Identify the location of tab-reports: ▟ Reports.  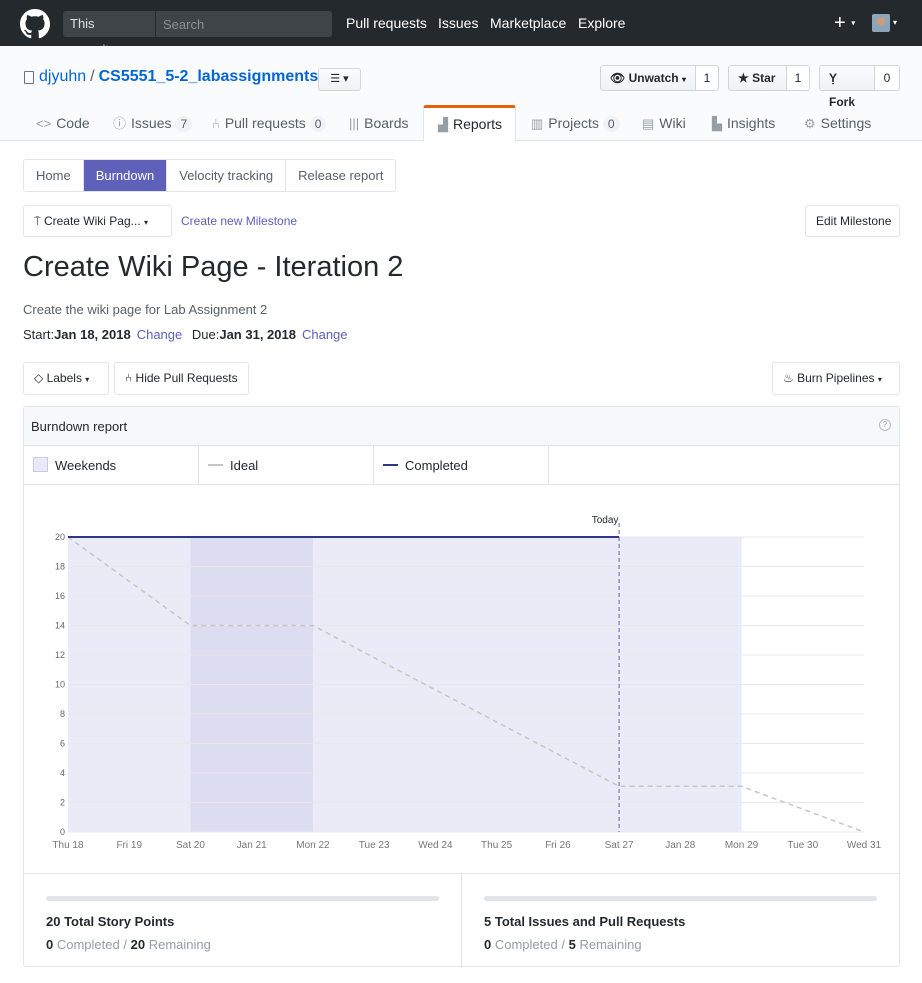
(469, 123).